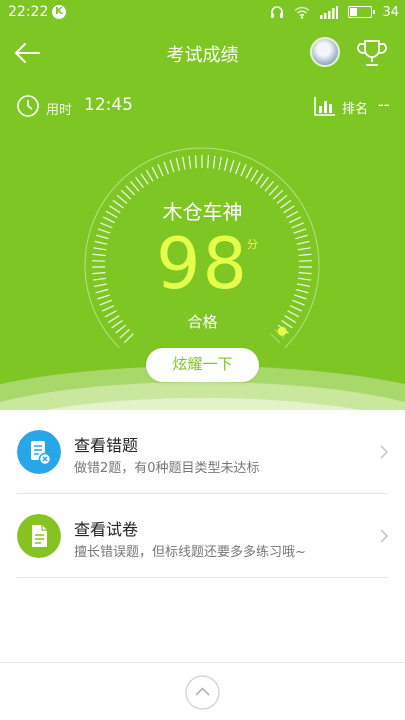 The width and height of the screenshot is (405, 720). I want to click on rank-value: --, so click(384, 104).